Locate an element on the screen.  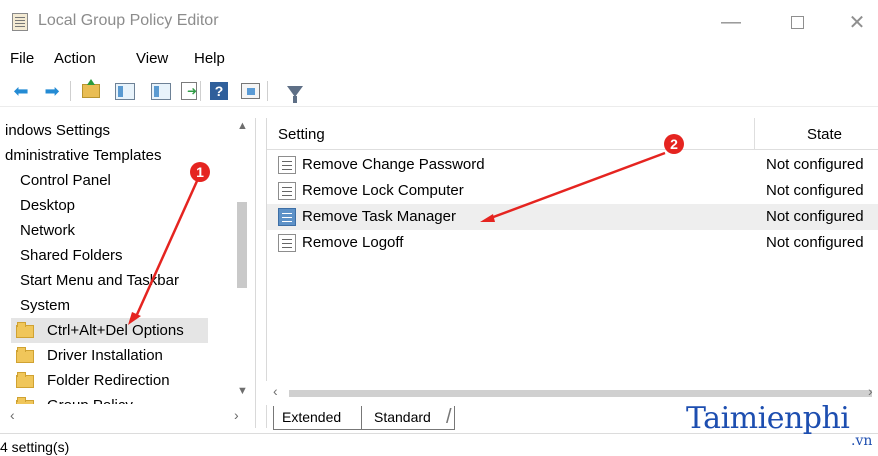
policy-row-remove-task-manager: Remove Task Manager Not configured is located at coordinates (572, 217).